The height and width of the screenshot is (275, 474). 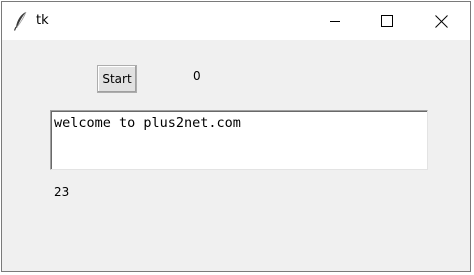 I want to click on maximize-icon, so click(x=387, y=21).